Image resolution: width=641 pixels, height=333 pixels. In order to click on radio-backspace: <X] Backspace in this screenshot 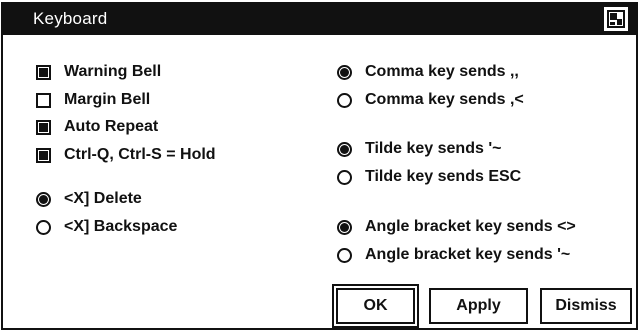, I will do `click(106, 227)`.